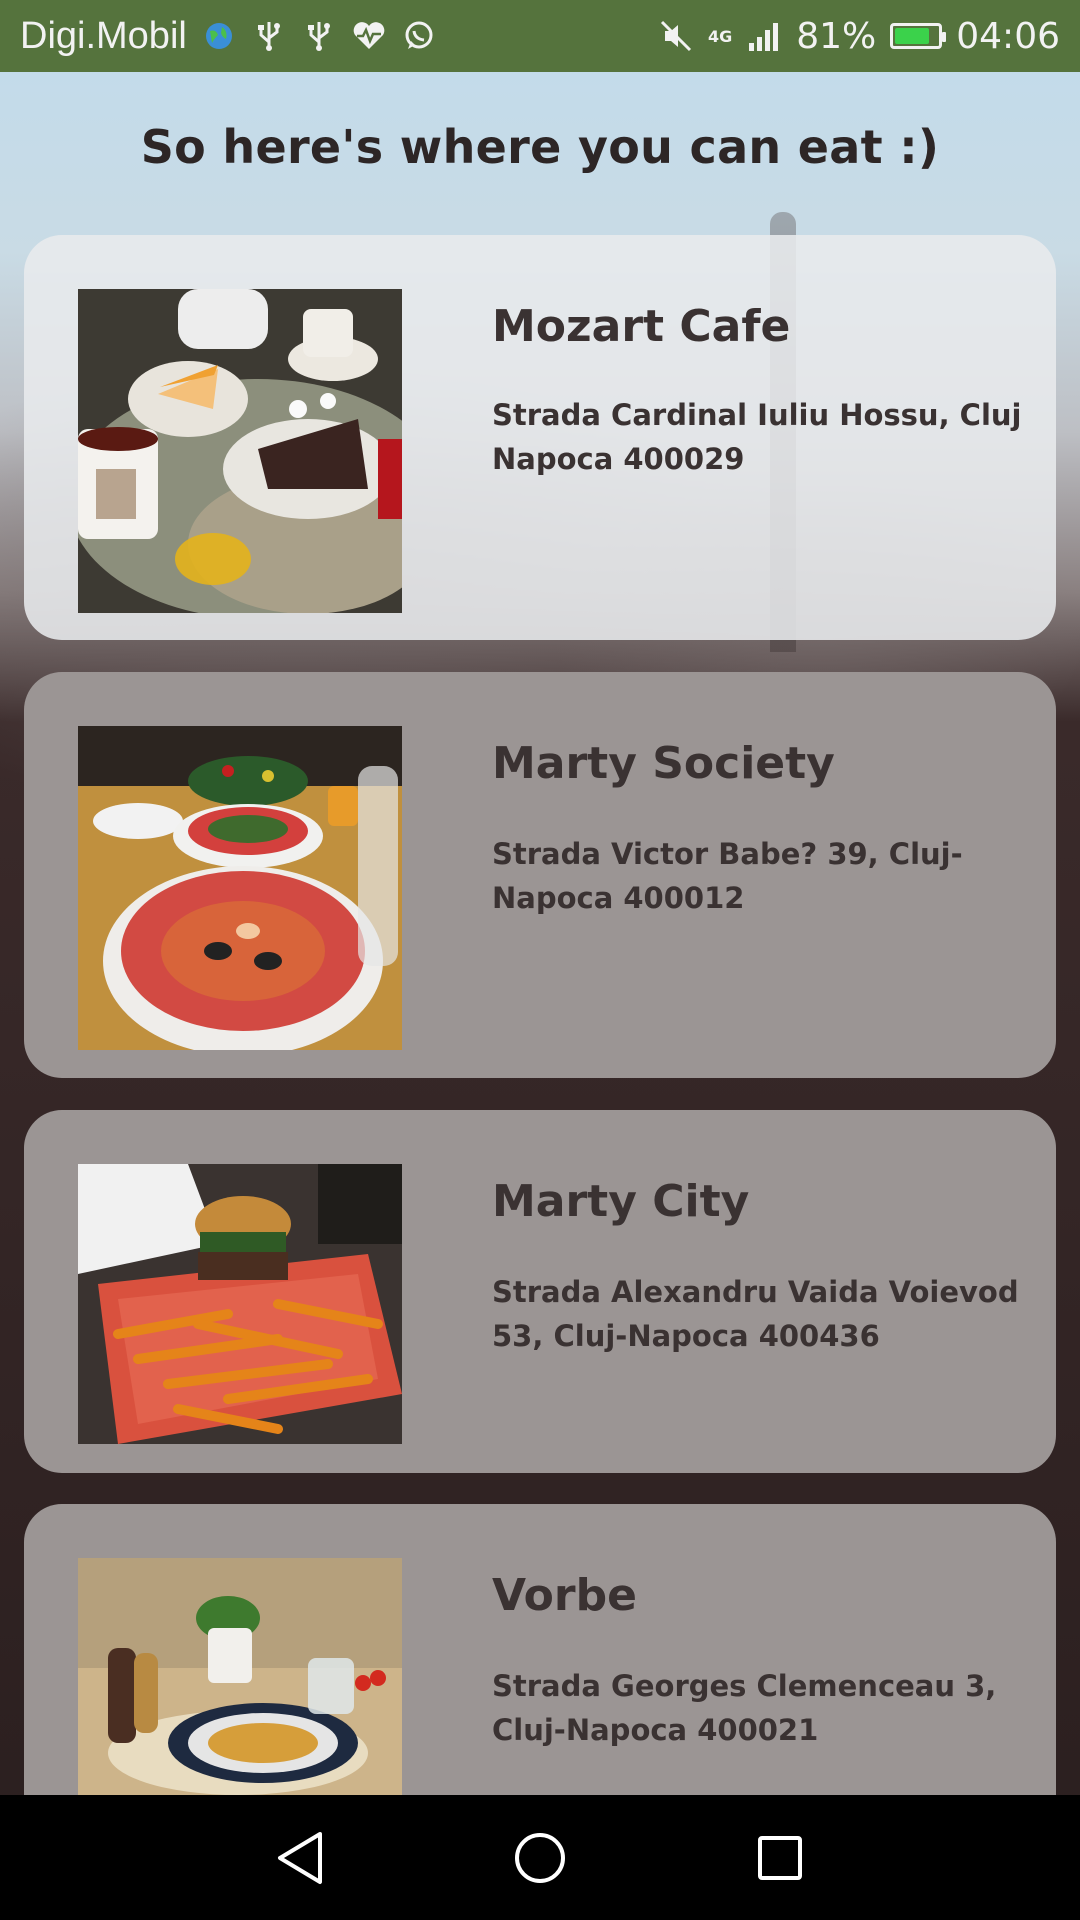 This screenshot has width=1080, height=1920. Describe the element at coordinates (764, 36) in the screenshot. I see `signal-icon` at that location.